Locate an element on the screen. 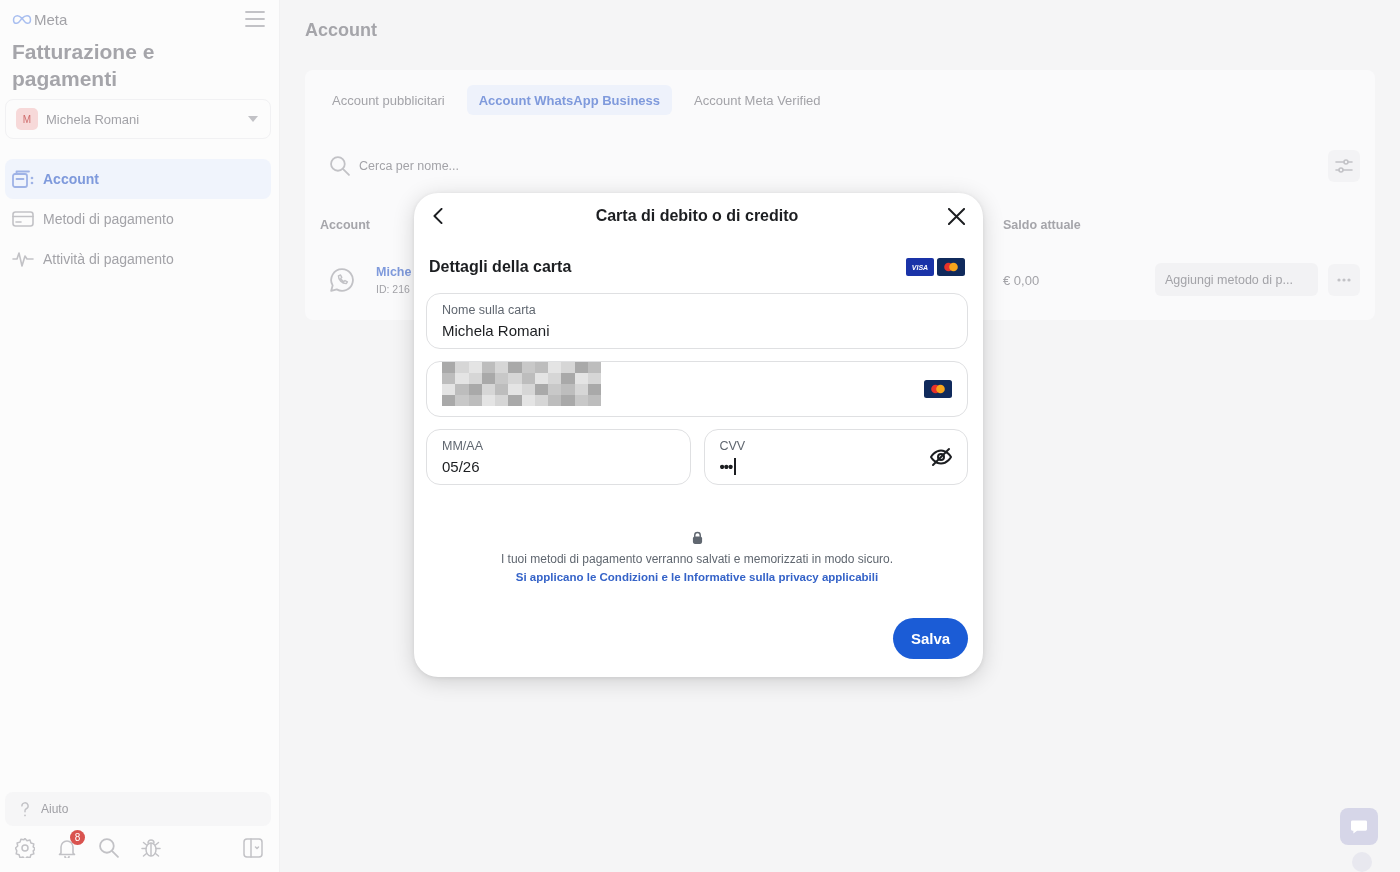 Image resolution: width=1400 pixels, height=872 pixels. field-value: 05/26 is located at coordinates (461, 466).